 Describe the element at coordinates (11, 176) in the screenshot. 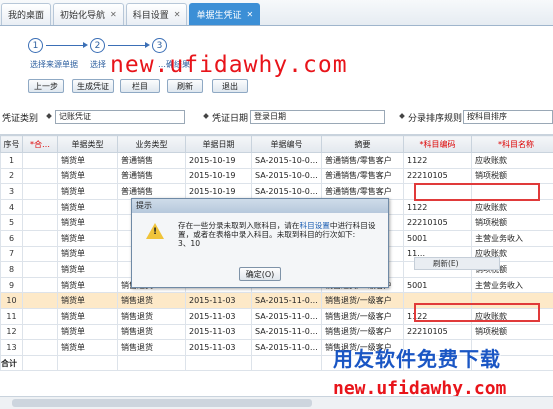

I see `table-cell: 2` at that location.